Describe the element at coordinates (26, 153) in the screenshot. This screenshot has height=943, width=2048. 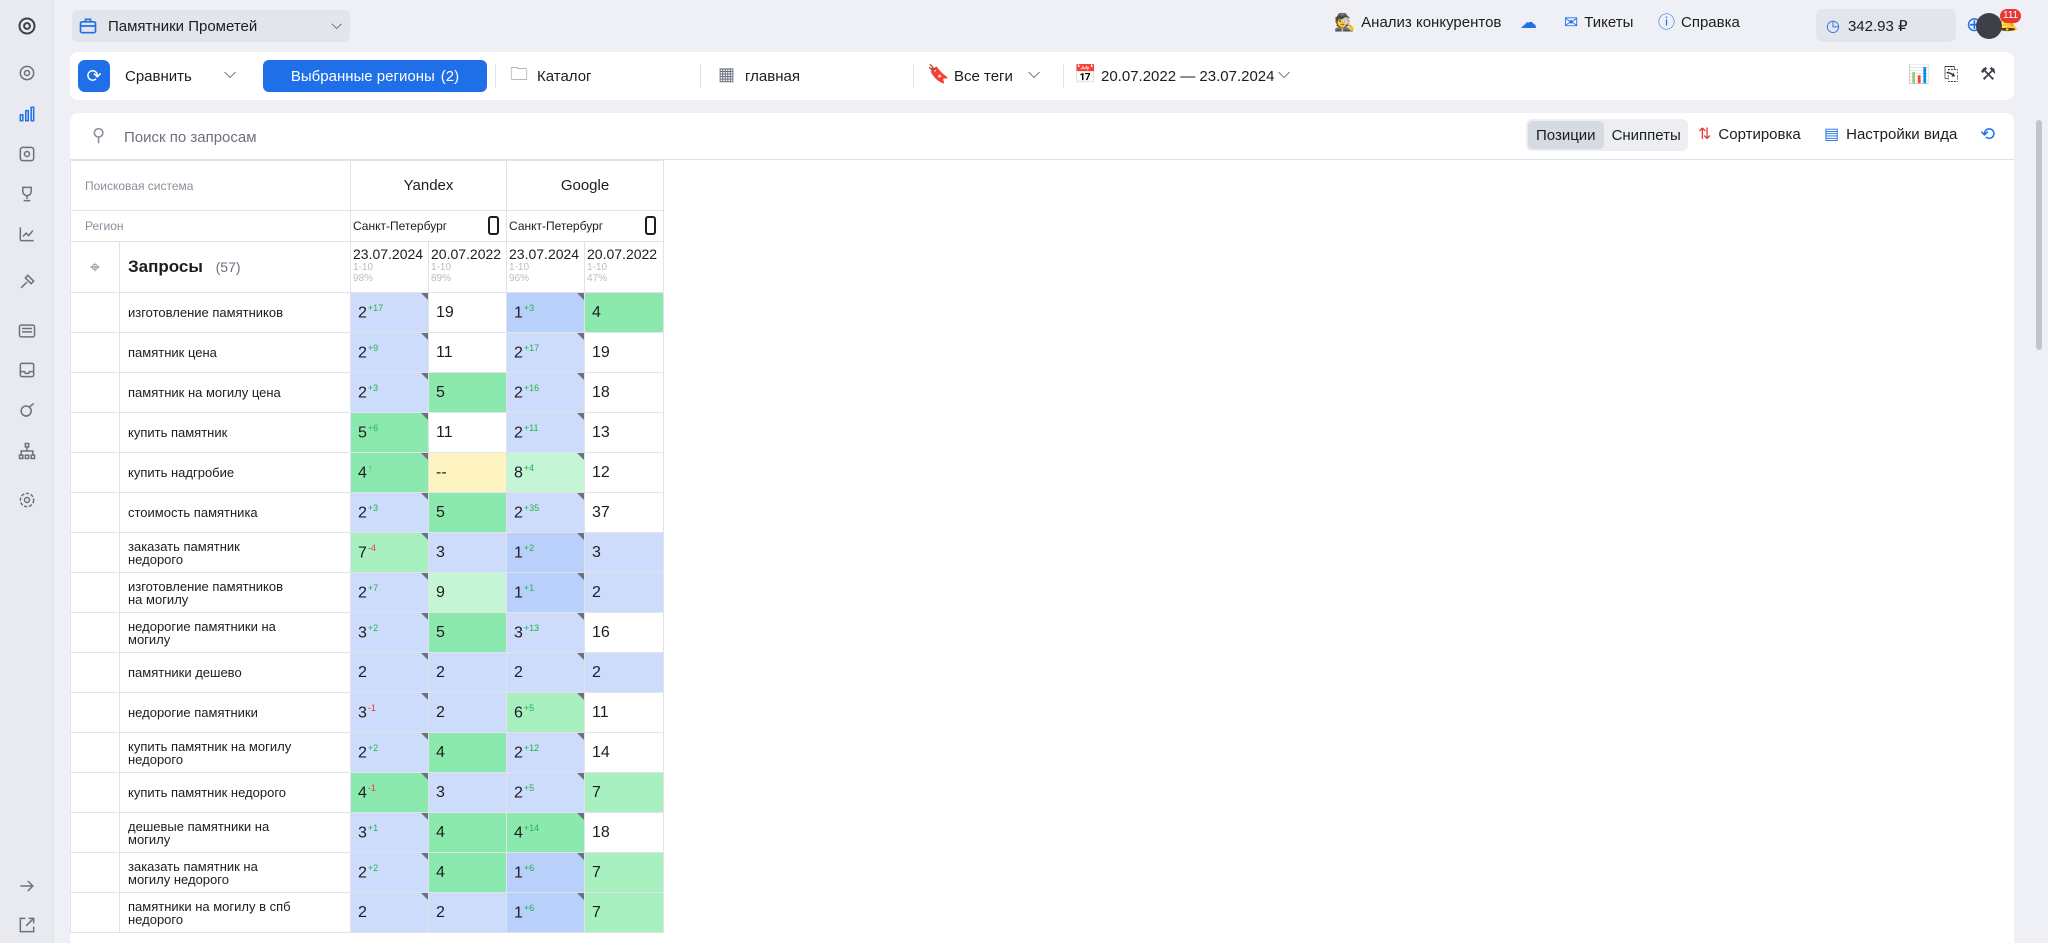
I see `competitors-icon` at that location.